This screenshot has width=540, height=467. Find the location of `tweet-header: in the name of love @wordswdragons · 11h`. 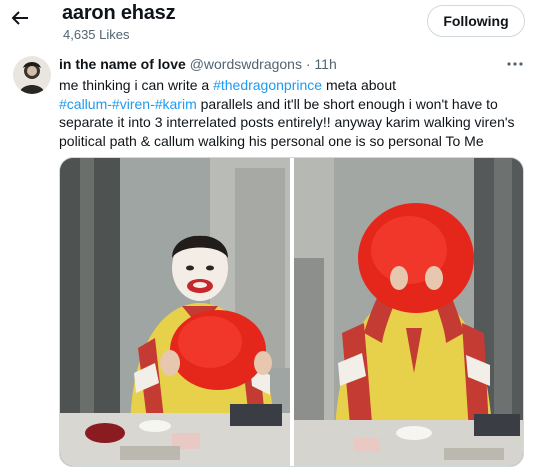

tweet-header: in the name of love @wordswdragons · 11h is located at coordinates (198, 64).